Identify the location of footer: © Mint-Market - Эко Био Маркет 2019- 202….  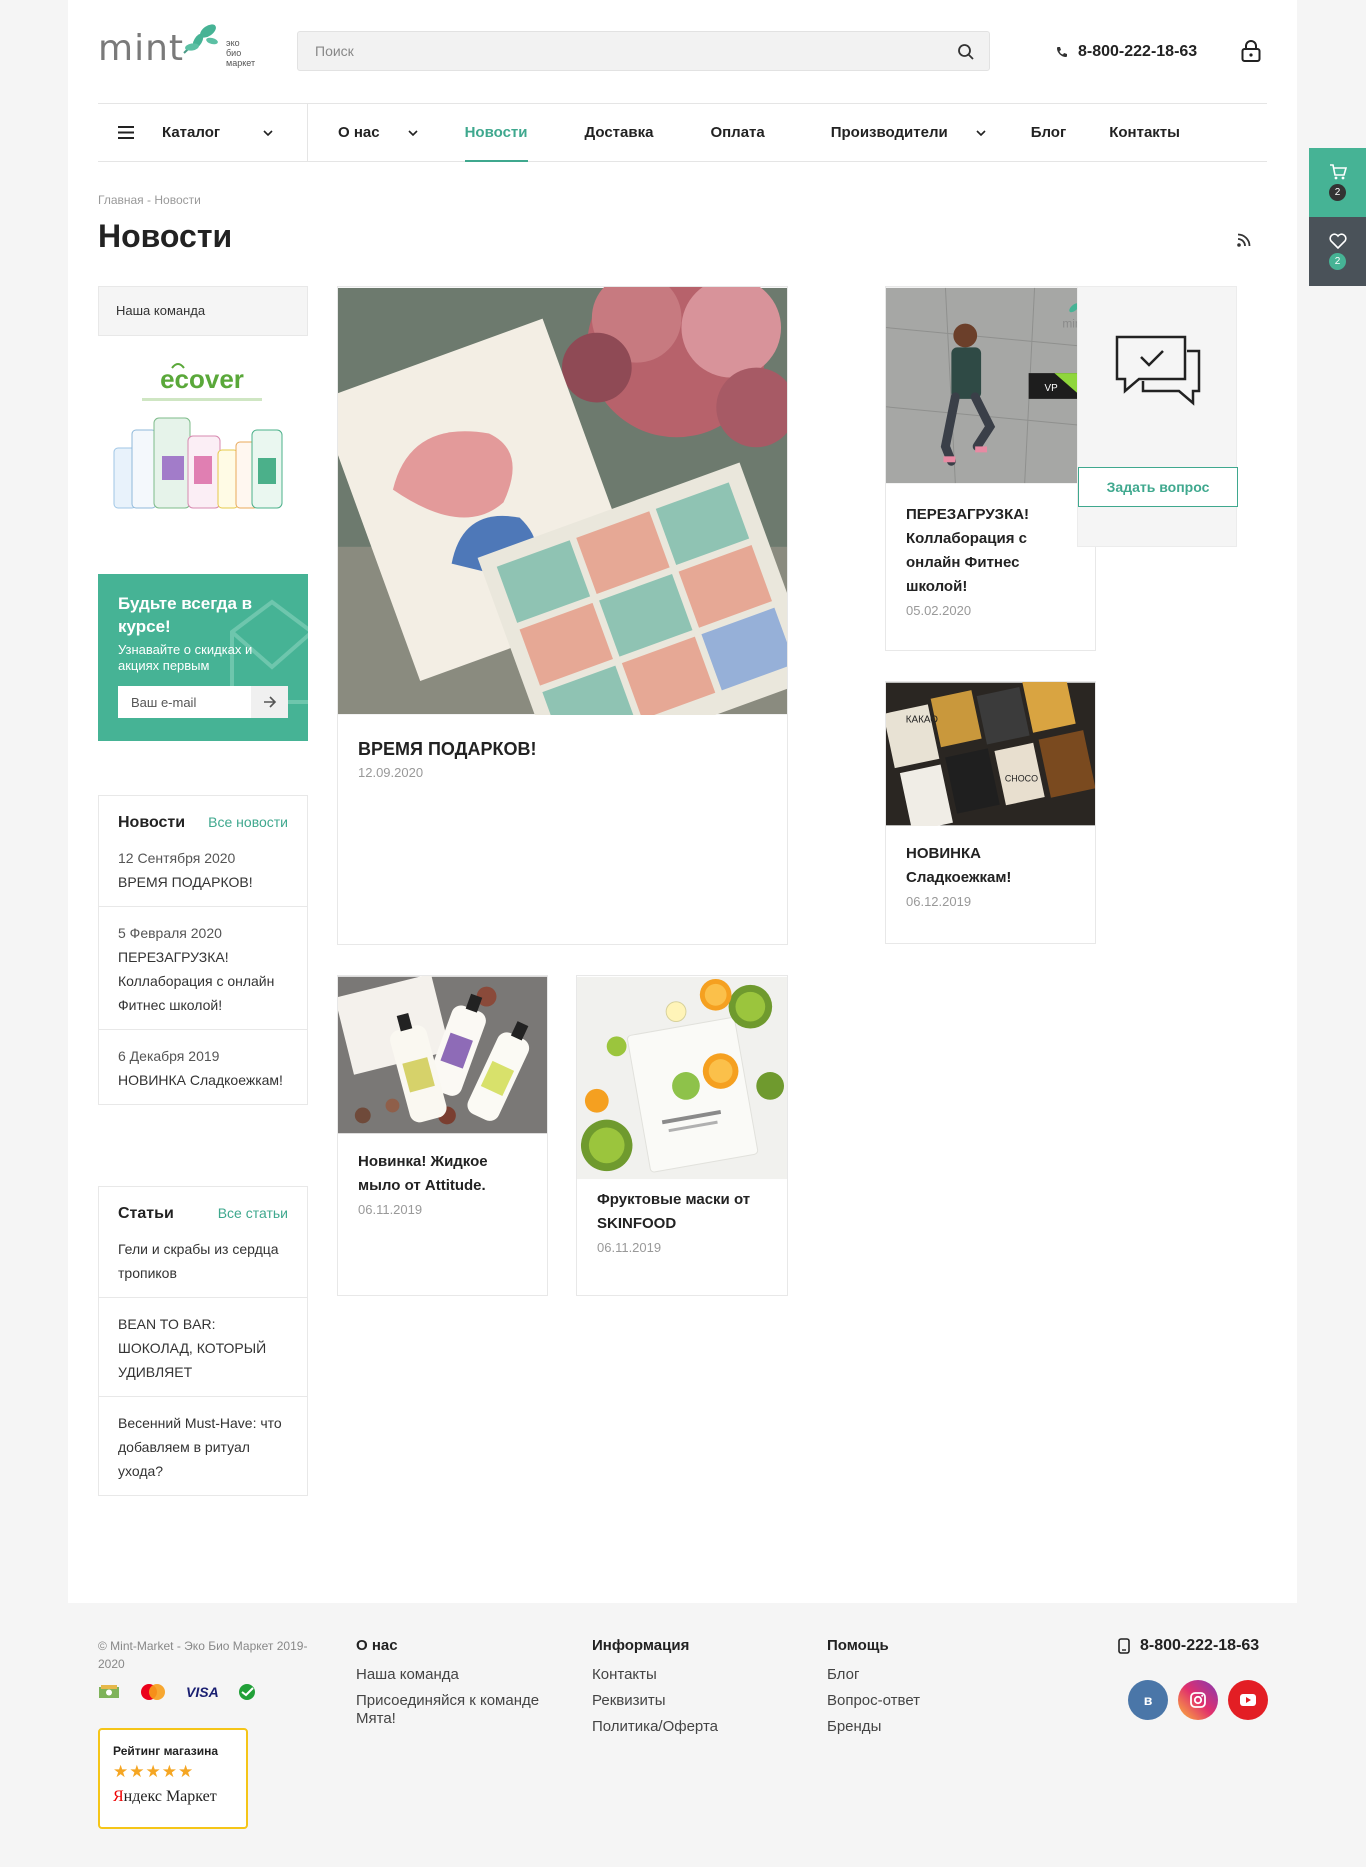
(683, 1735).